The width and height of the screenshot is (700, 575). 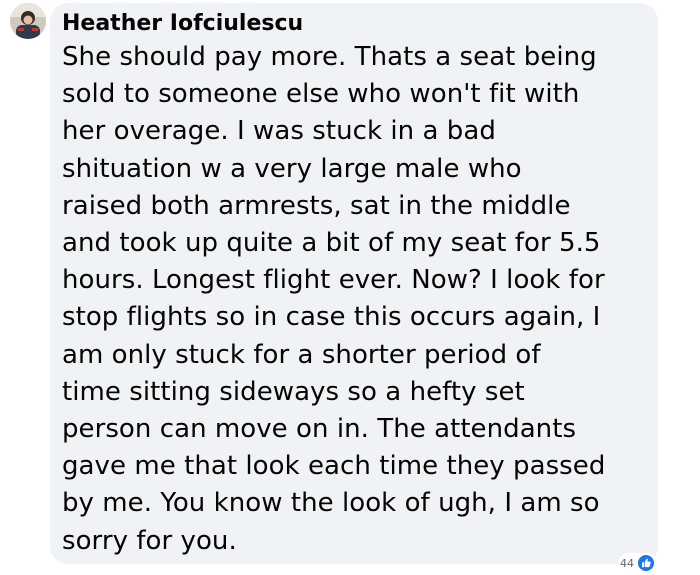 What do you see at coordinates (354, 24) in the screenshot?
I see `comment-author-name: Heather Iofciulescu` at bounding box center [354, 24].